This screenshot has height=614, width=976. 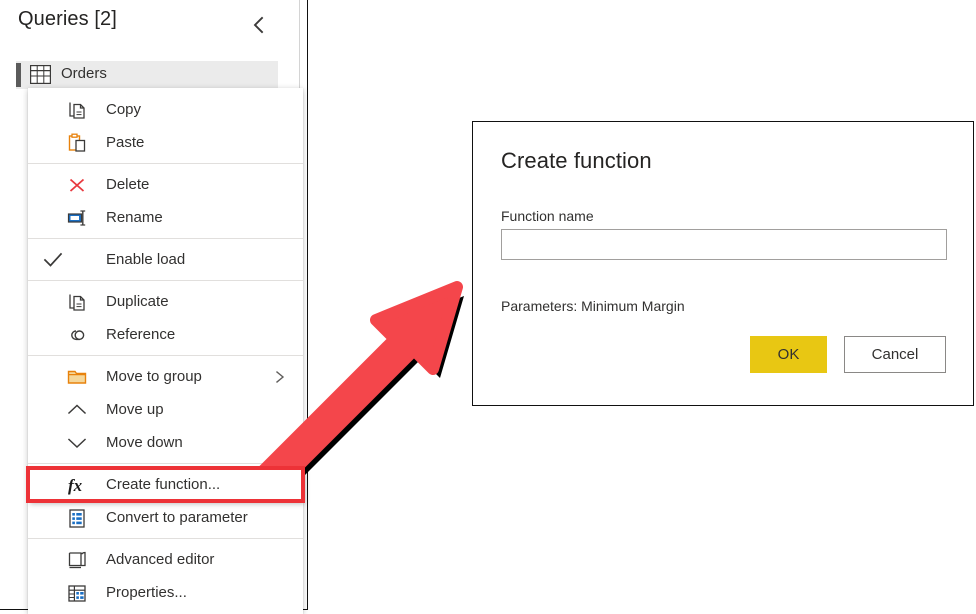 I want to click on advanced-editor-icon, so click(x=77, y=560).